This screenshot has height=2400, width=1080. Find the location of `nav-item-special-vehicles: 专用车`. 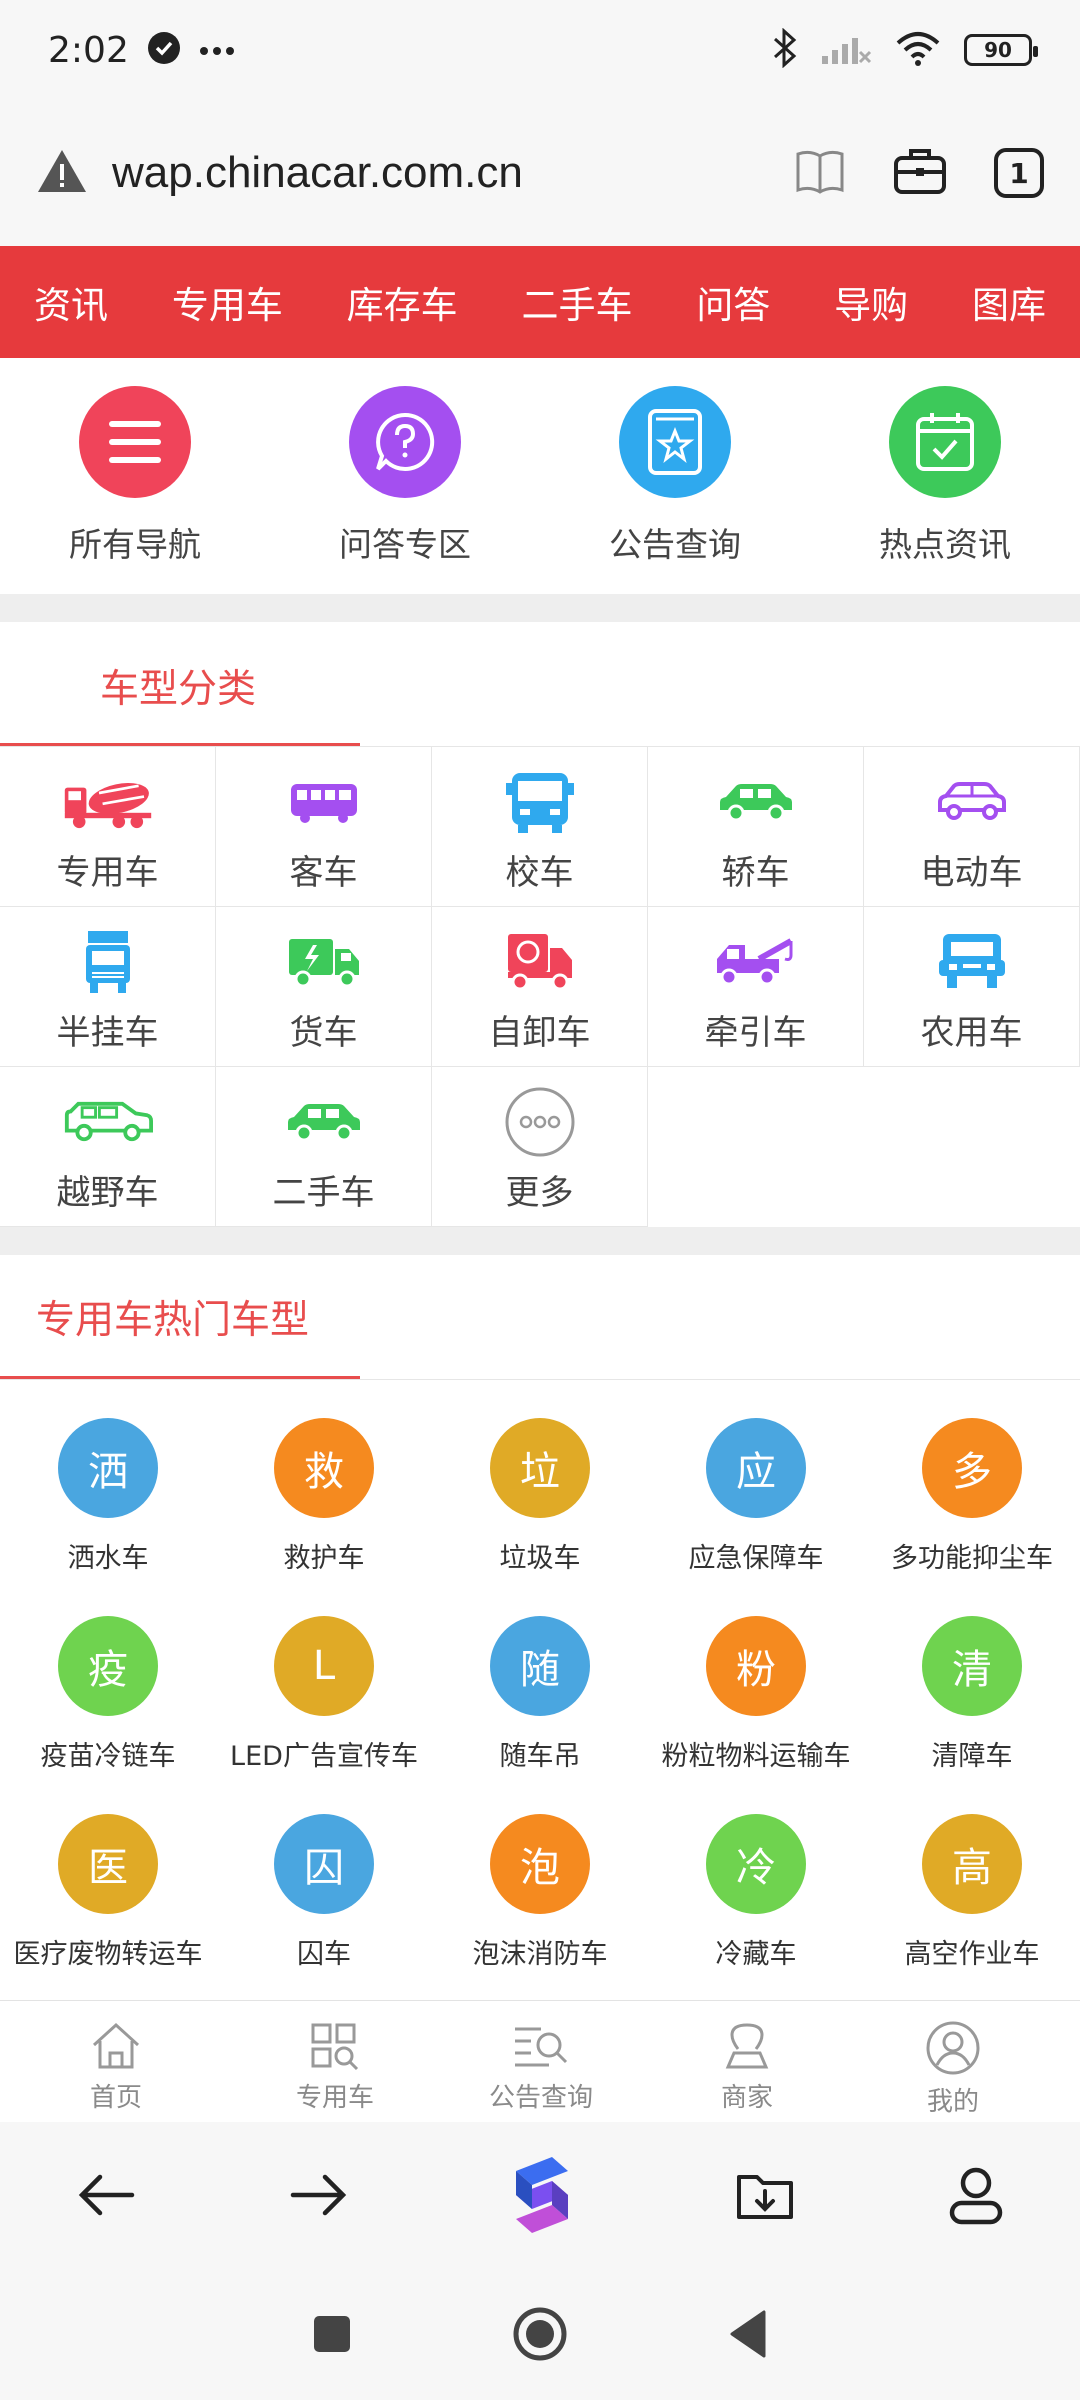

nav-item-special-vehicles: 专用车 is located at coordinates (227, 302).